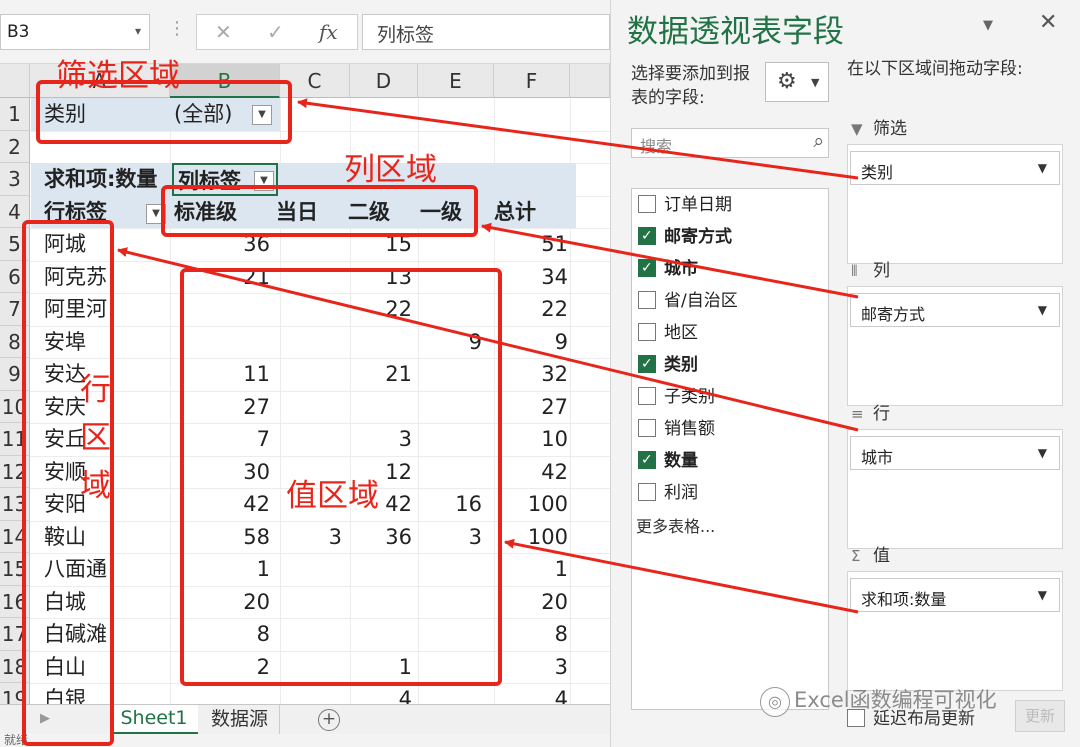 Image resolution: width=1080 pixels, height=747 pixels. Describe the element at coordinates (15, 374) in the screenshot. I see `row-header-9: 9` at that location.